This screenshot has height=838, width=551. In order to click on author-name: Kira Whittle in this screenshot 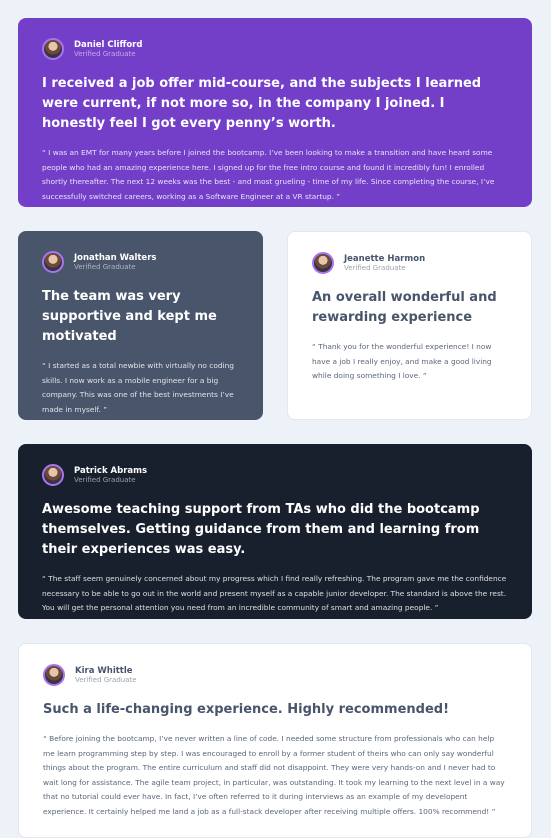, I will do `click(104, 670)`.